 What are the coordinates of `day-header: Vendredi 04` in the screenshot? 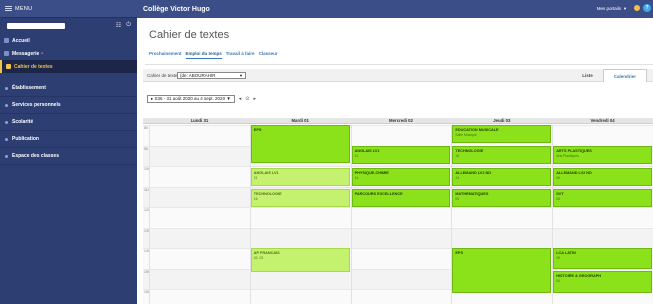 It's located at (602, 120).